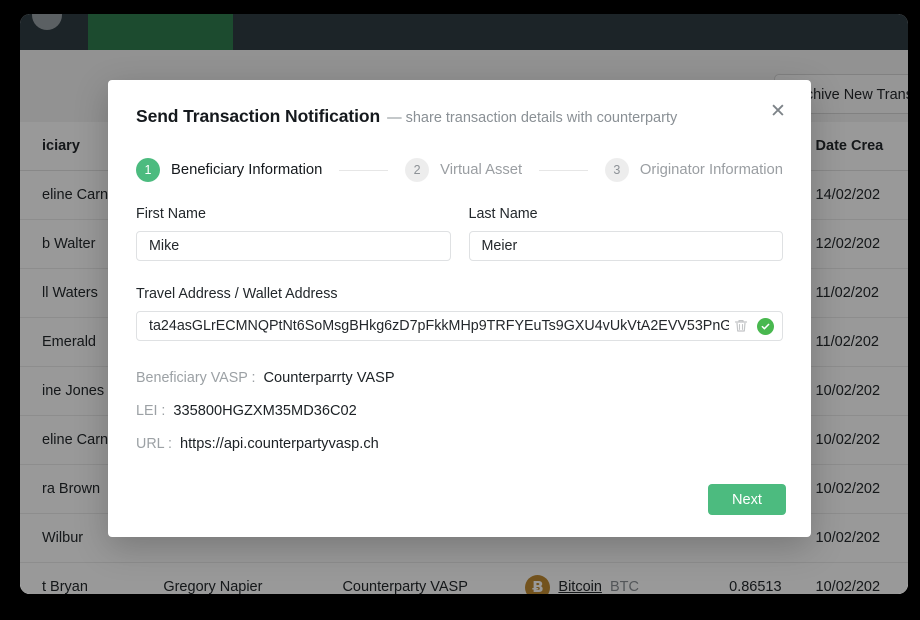 This screenshot has height=620, width=920. I want to click on beneficiary-vasp-value: Counterparrty VASP, so click(329, 378).